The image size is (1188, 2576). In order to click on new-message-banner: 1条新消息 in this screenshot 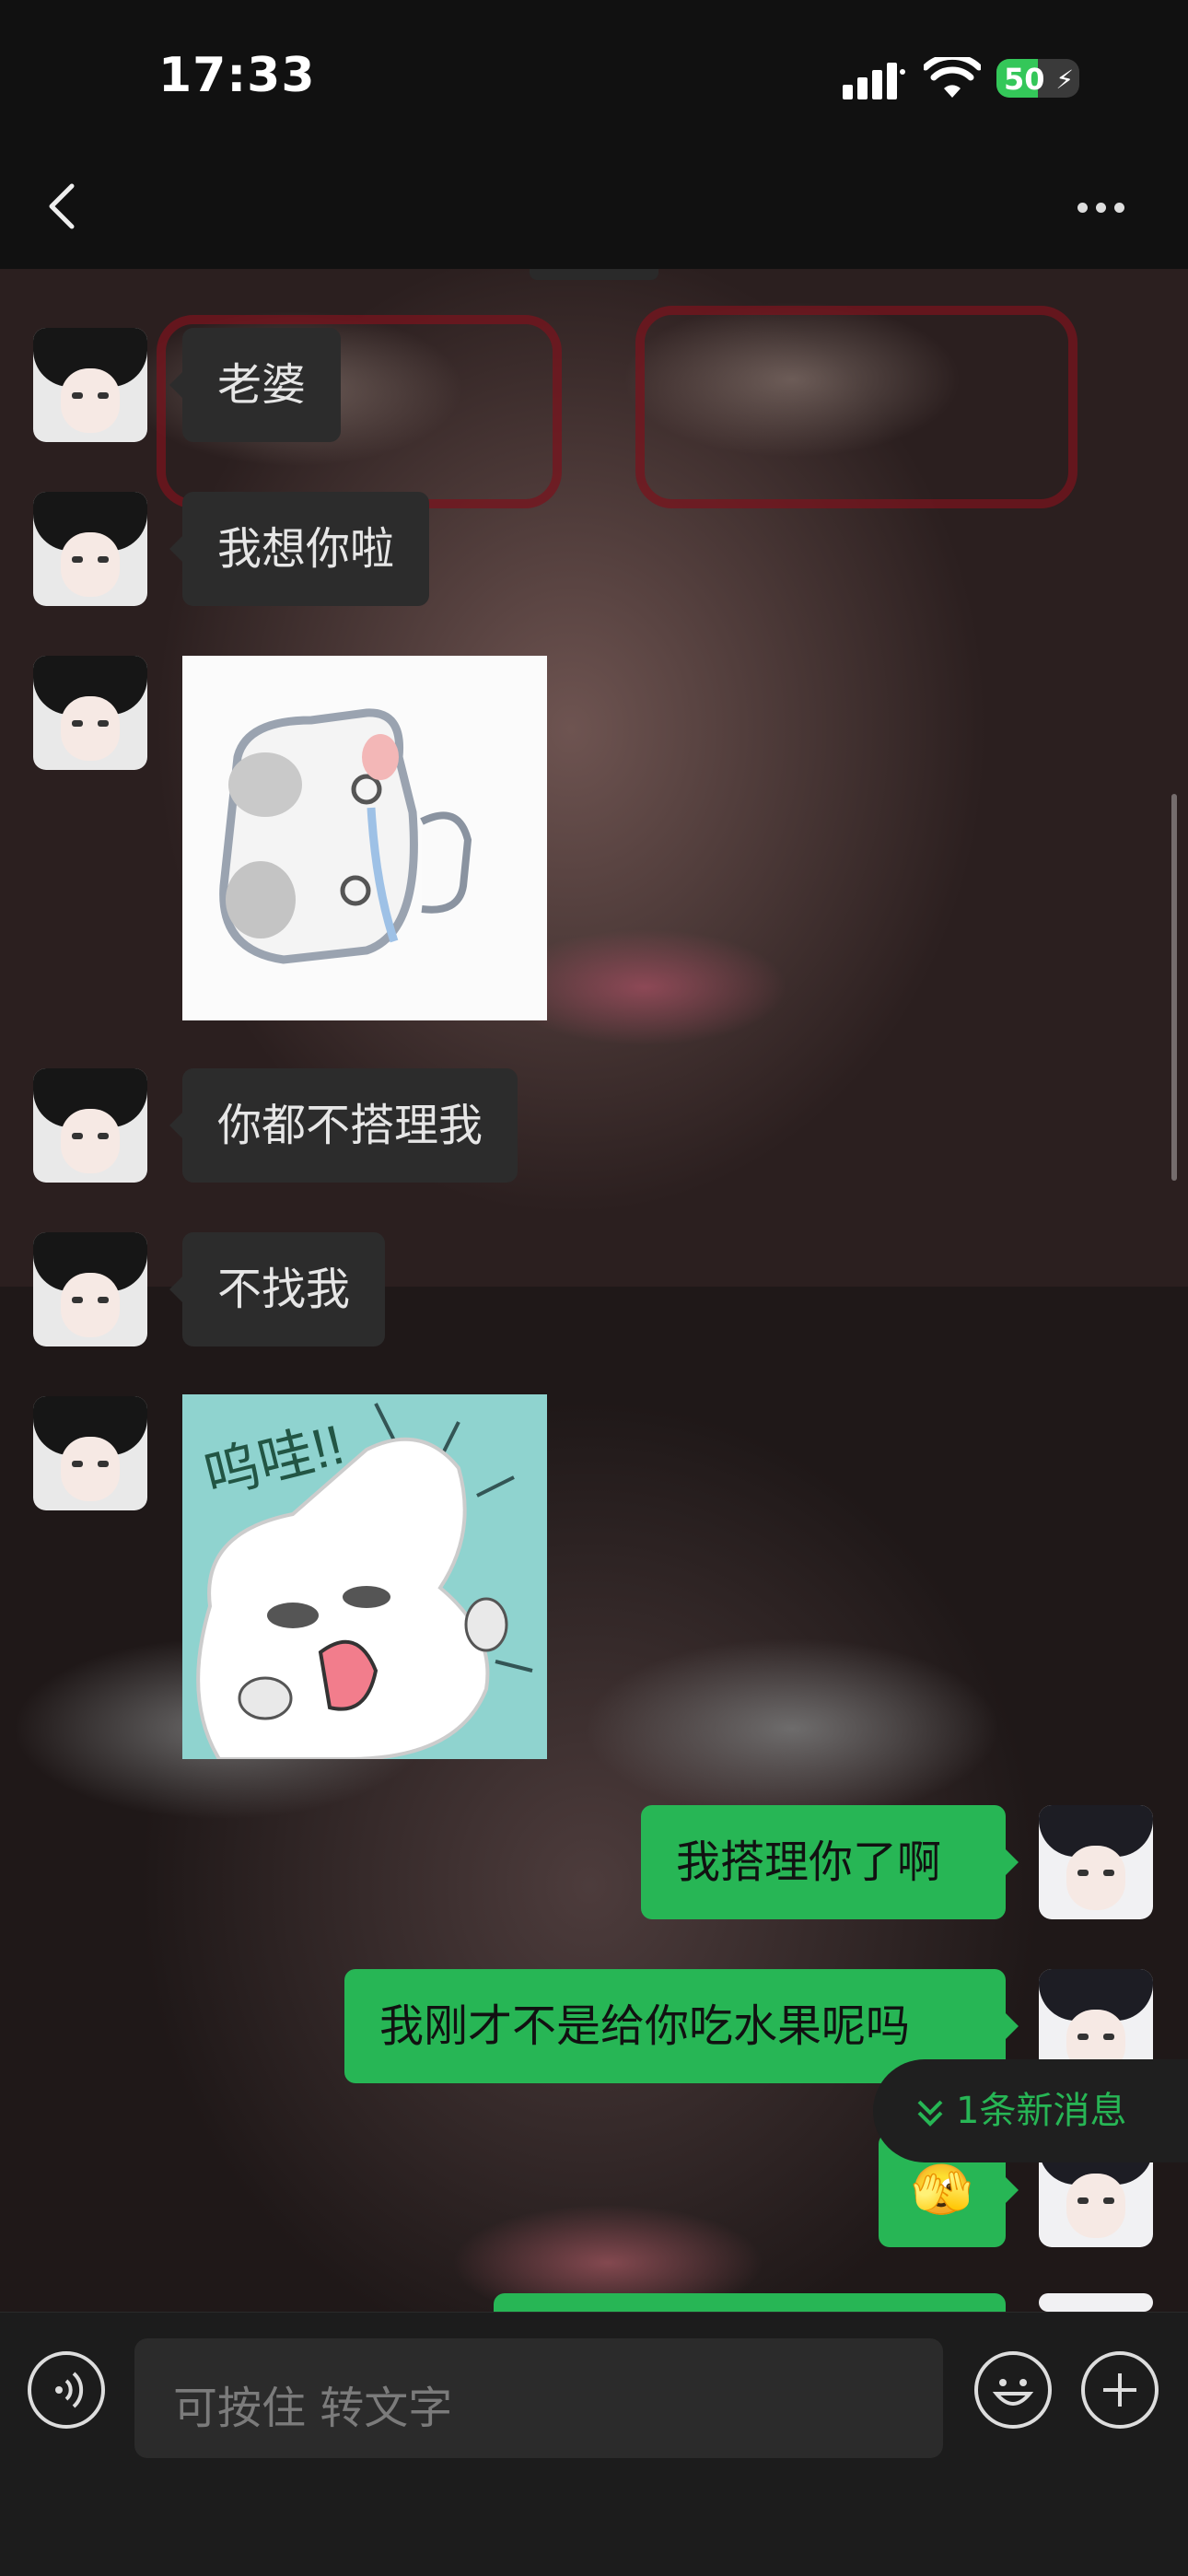, I will do `click(1030, 2110)`.